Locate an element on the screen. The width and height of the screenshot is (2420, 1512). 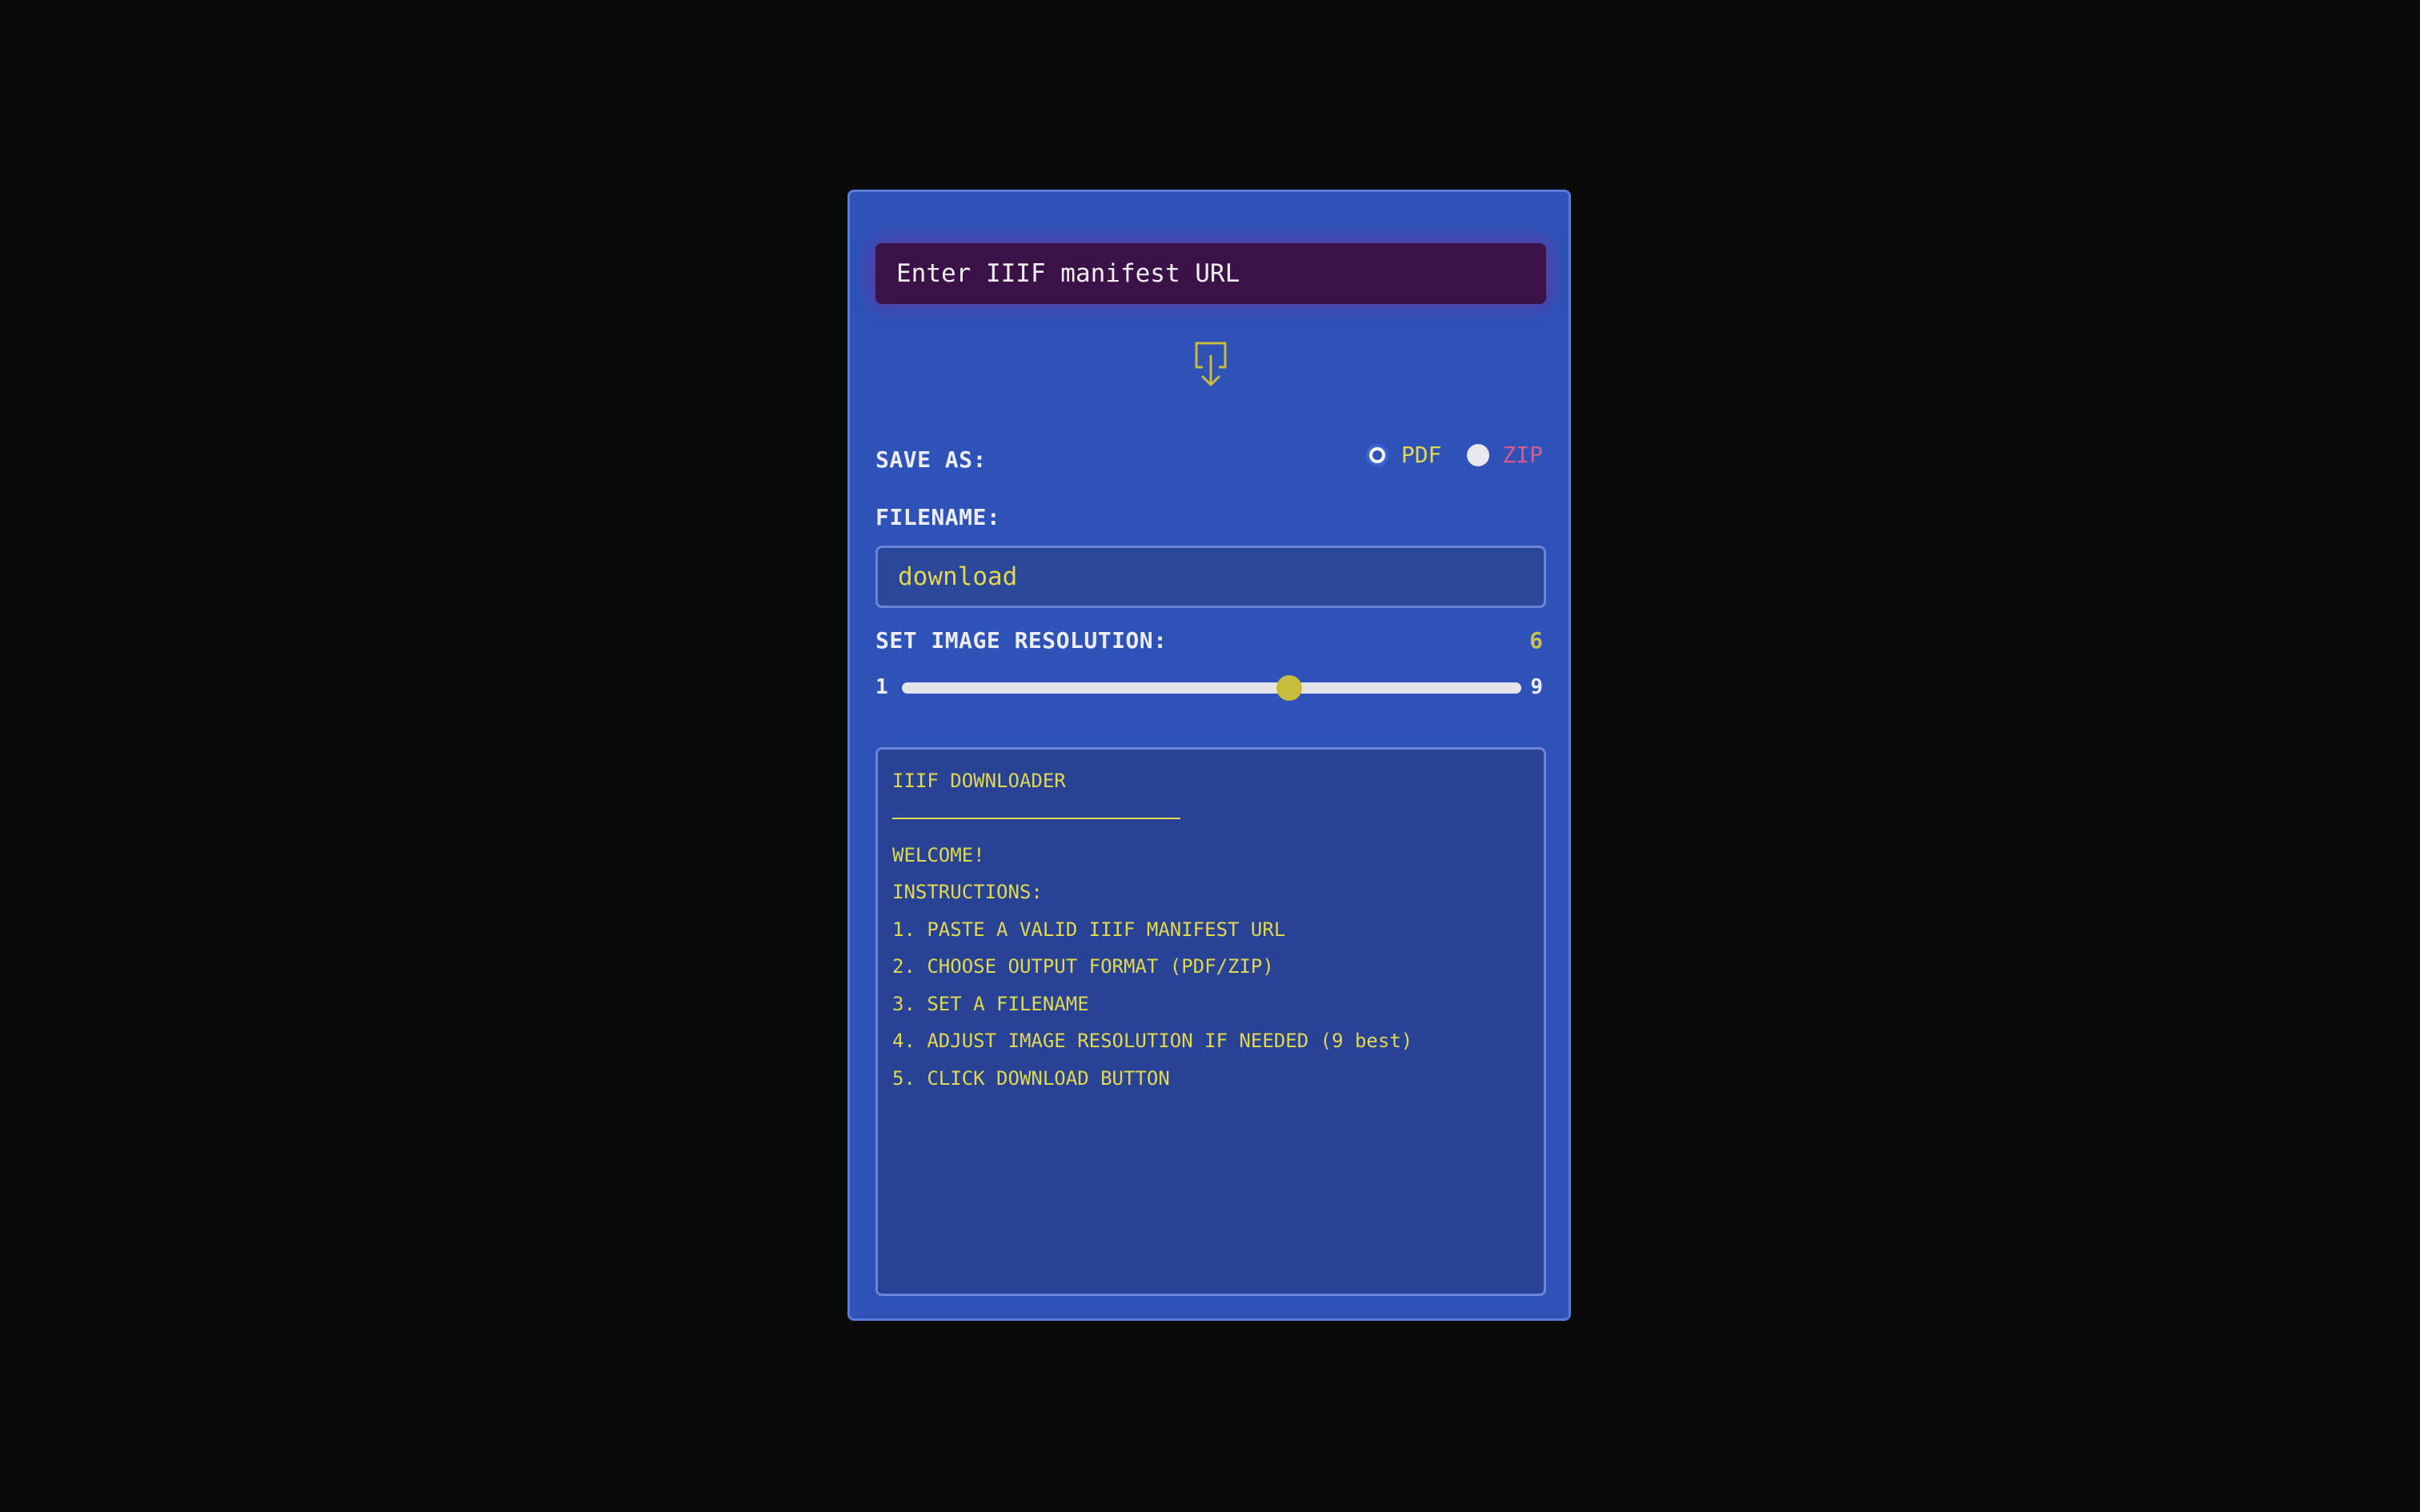
console-title: IIIF DOWNLOADER is located at coordinates (979, 781).